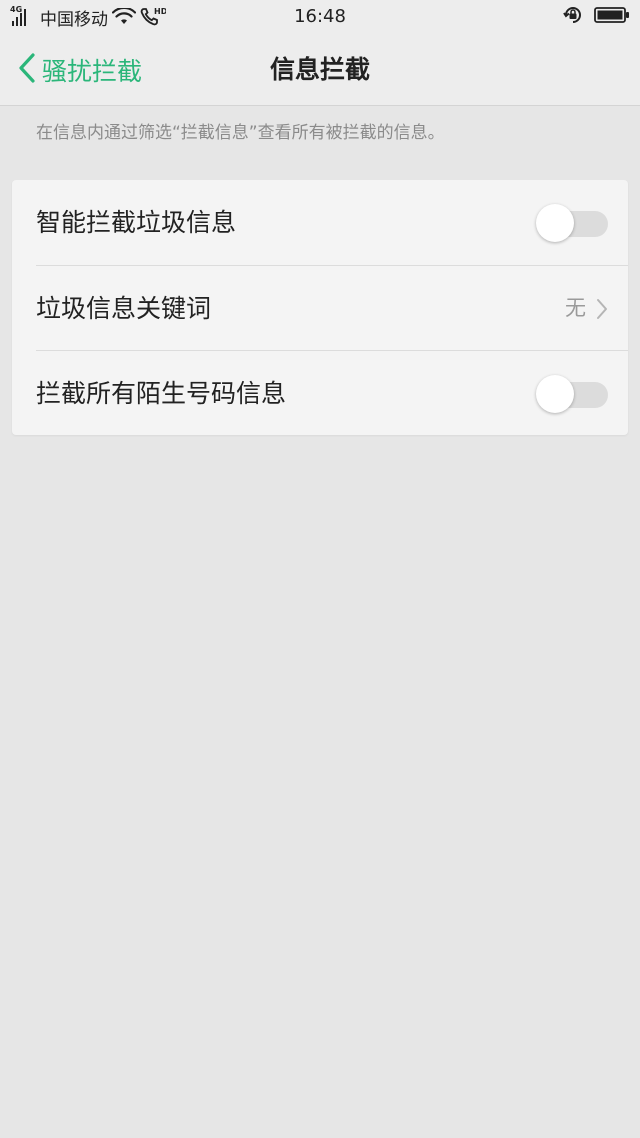  I want to click on status-bar-right, so click(596, 17).